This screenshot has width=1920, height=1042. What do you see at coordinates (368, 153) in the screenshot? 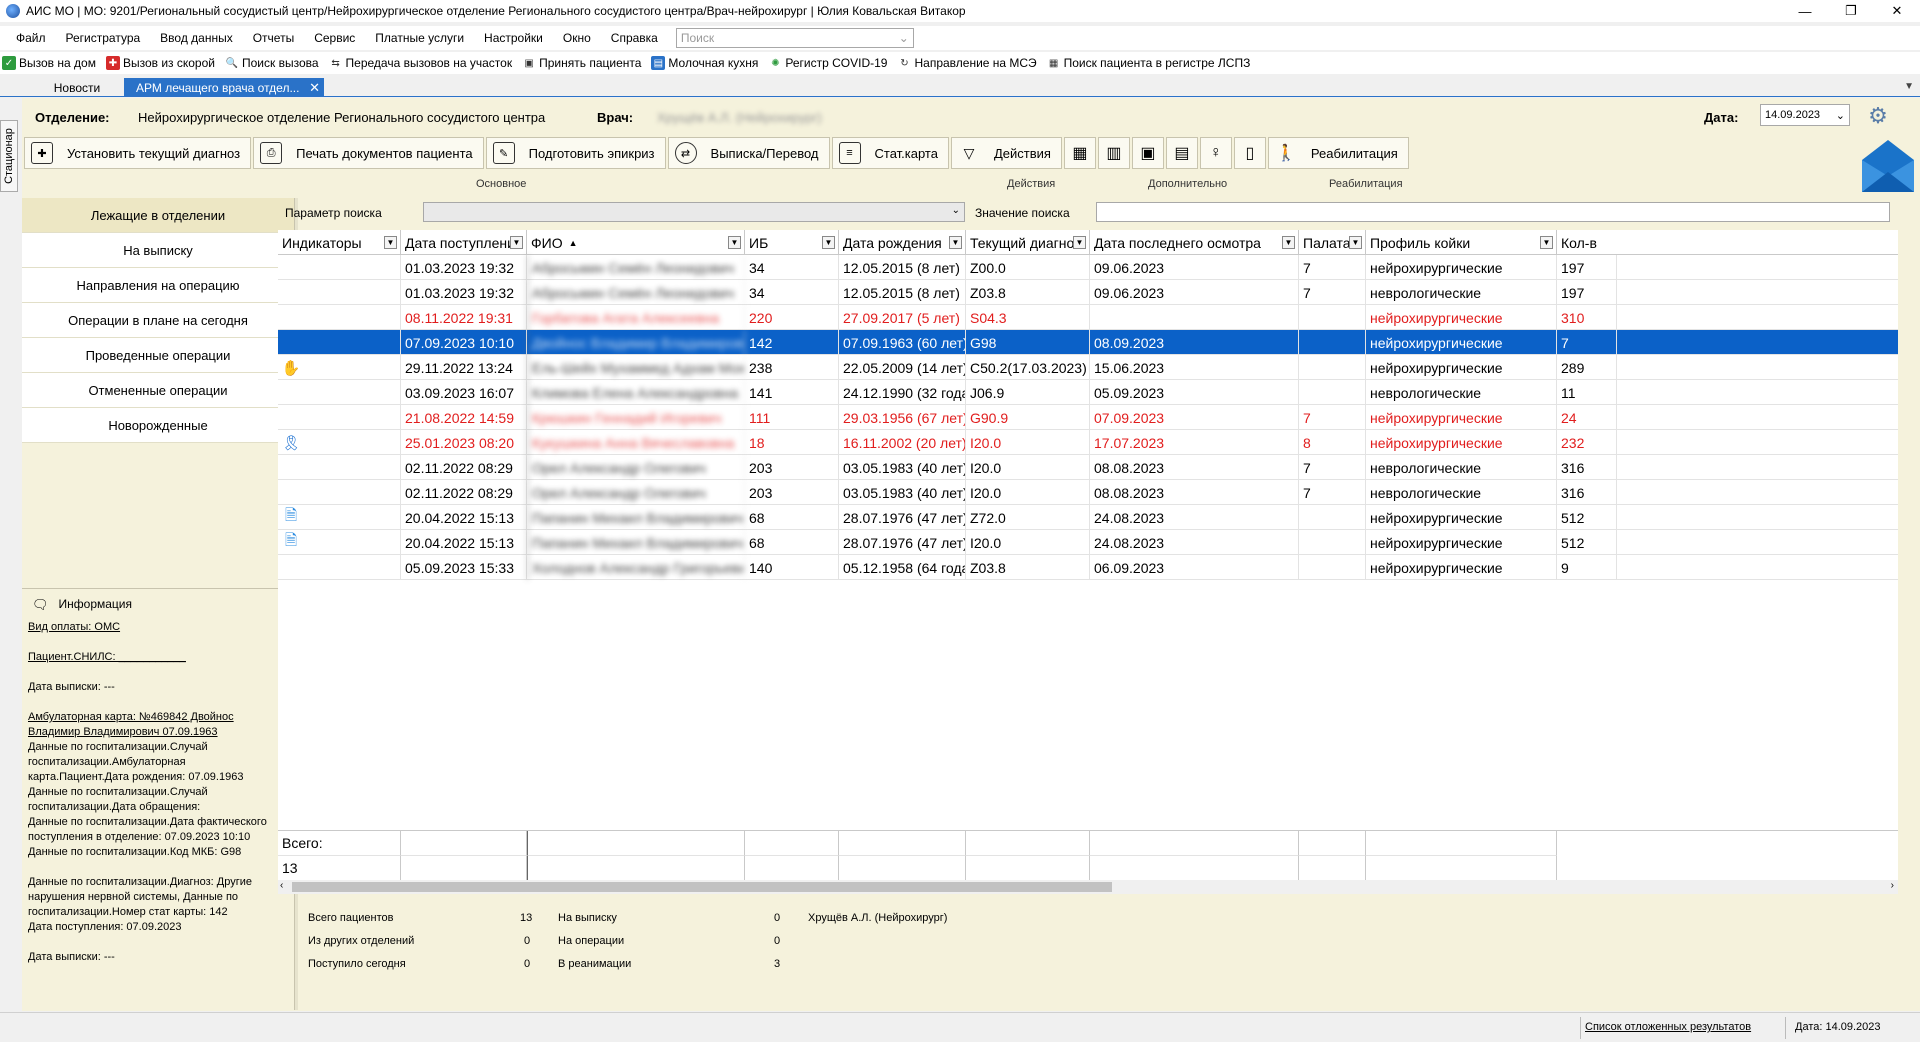
I see `print-documents-button: ⎙ Печать документов пациента` at bounding box center [368, 153].